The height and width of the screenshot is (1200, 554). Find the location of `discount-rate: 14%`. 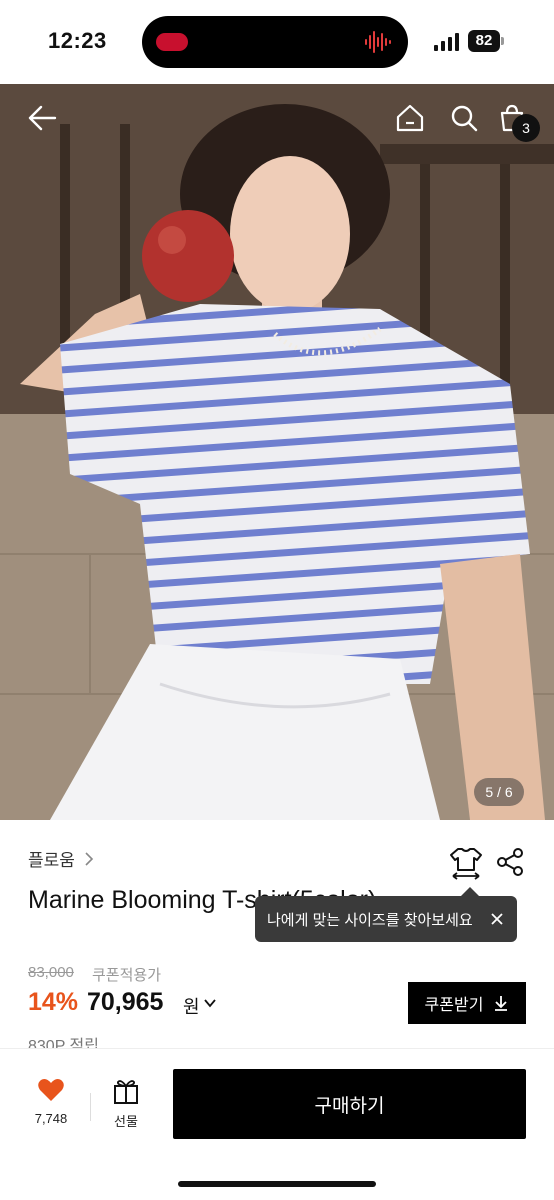

discount-rate: 14% is located at coordinates (53, 1002).